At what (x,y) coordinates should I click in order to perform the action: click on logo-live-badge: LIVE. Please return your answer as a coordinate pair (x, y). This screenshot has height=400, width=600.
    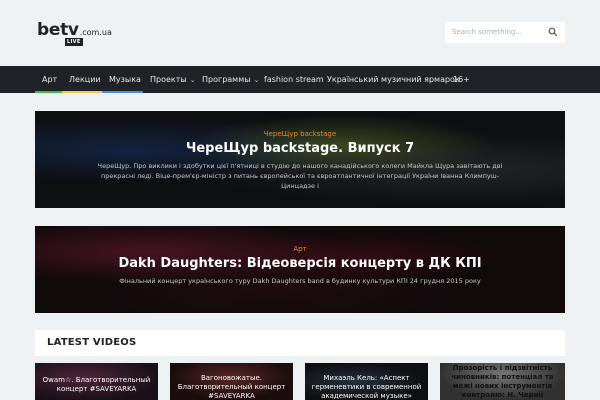
    Looking at the image, I should click on (74, 42).